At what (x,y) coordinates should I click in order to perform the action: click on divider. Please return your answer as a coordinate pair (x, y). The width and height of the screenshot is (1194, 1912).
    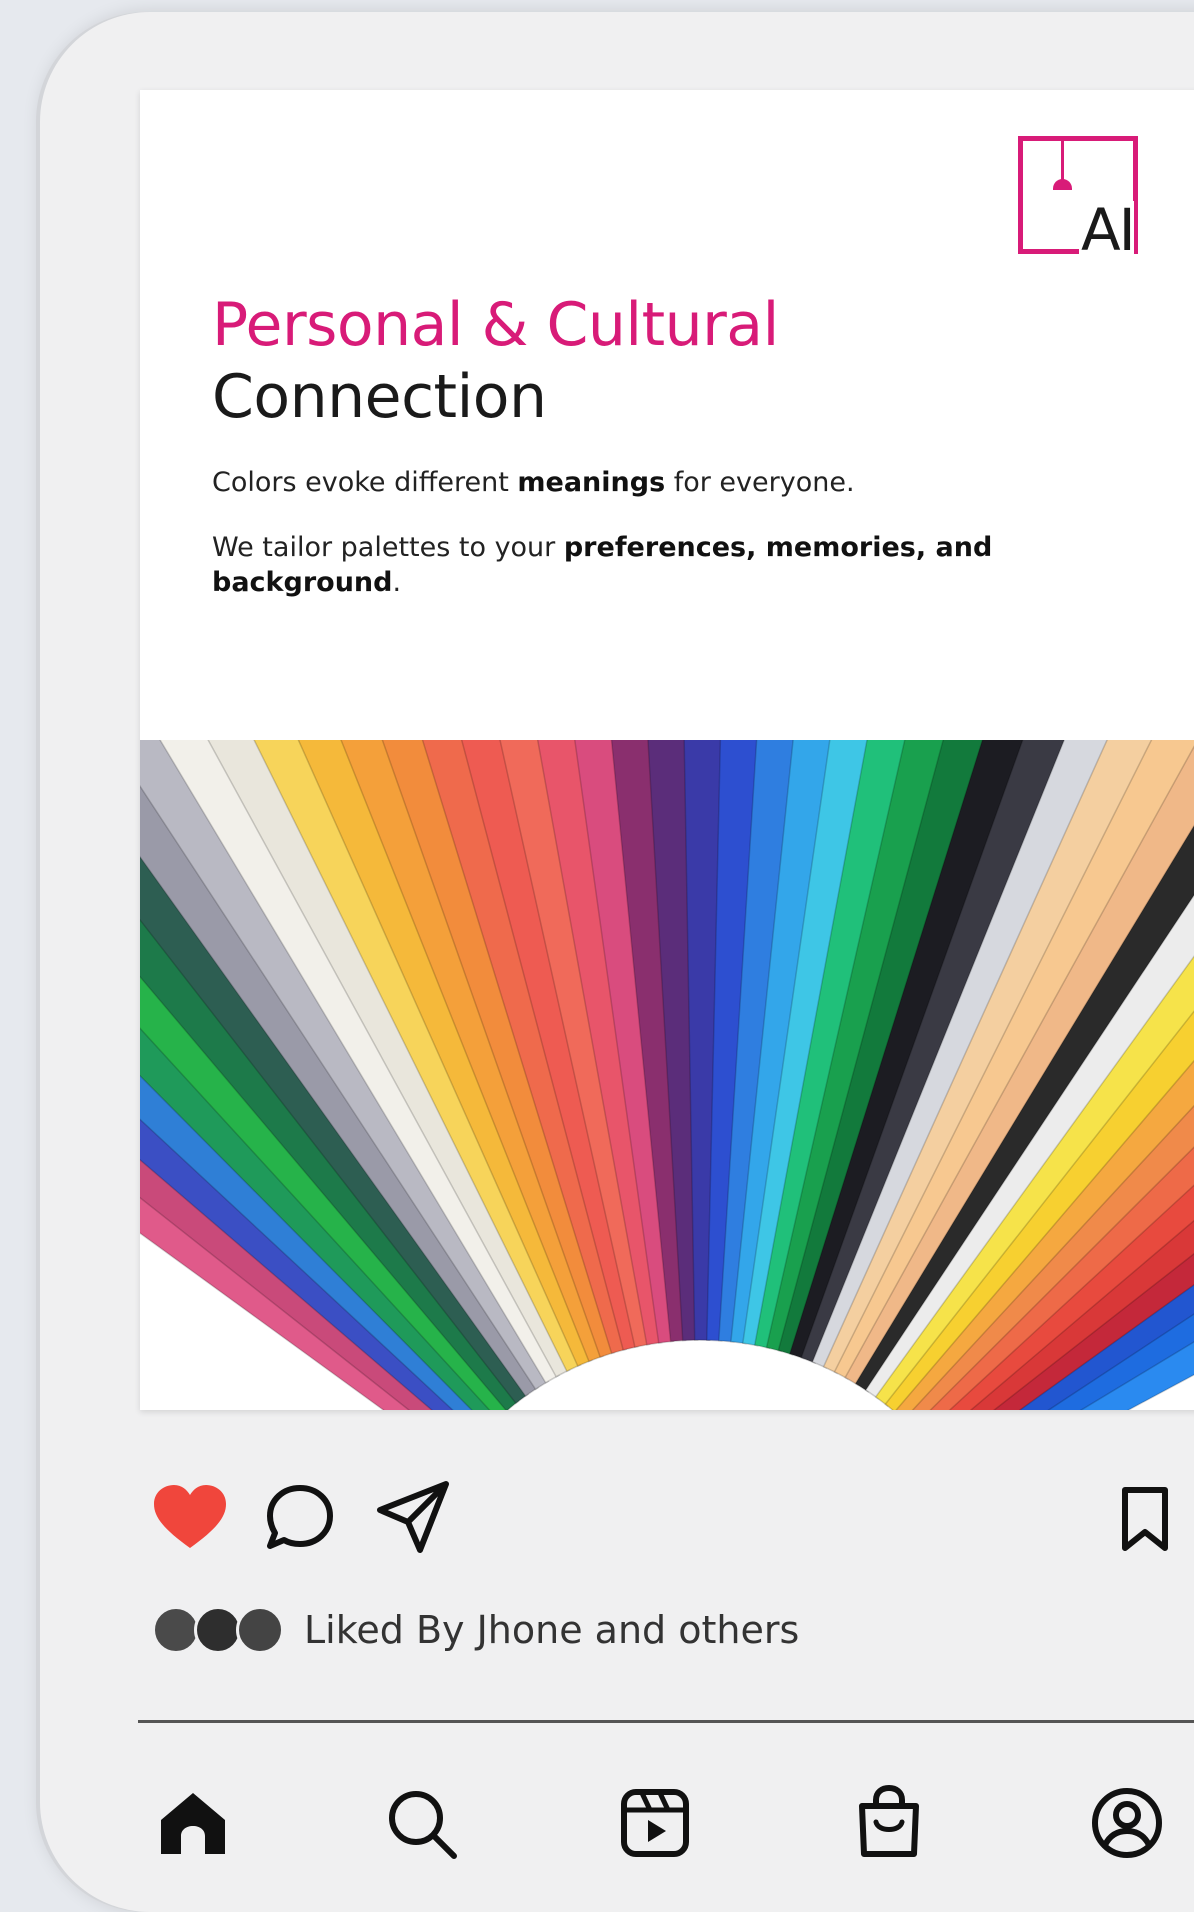
    Looking at the image, I should click on (666, 1721).